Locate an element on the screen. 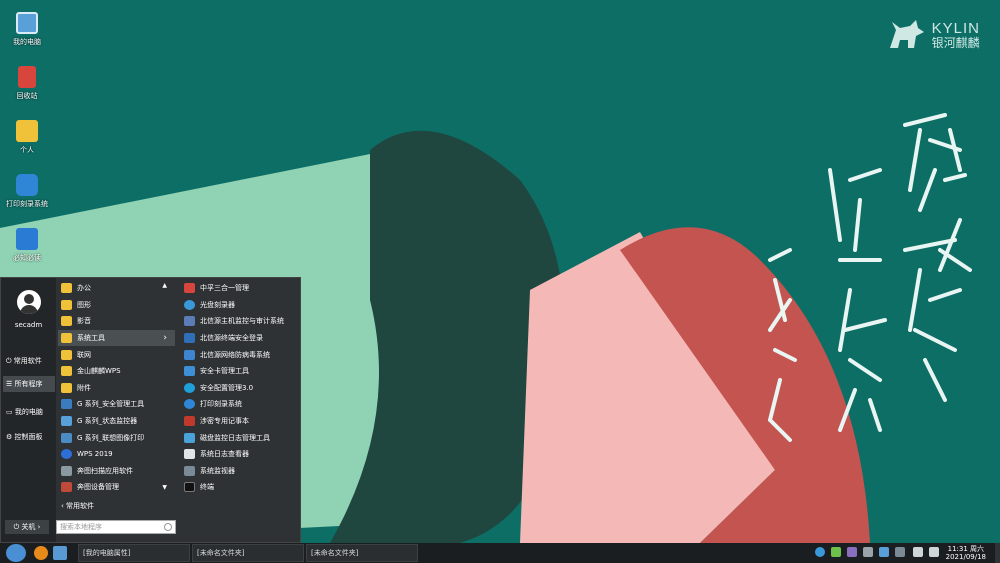 This screenshot has width=1000, height=563. submenu-item: 系统日志查看器 is located at coordinates (241, 454).